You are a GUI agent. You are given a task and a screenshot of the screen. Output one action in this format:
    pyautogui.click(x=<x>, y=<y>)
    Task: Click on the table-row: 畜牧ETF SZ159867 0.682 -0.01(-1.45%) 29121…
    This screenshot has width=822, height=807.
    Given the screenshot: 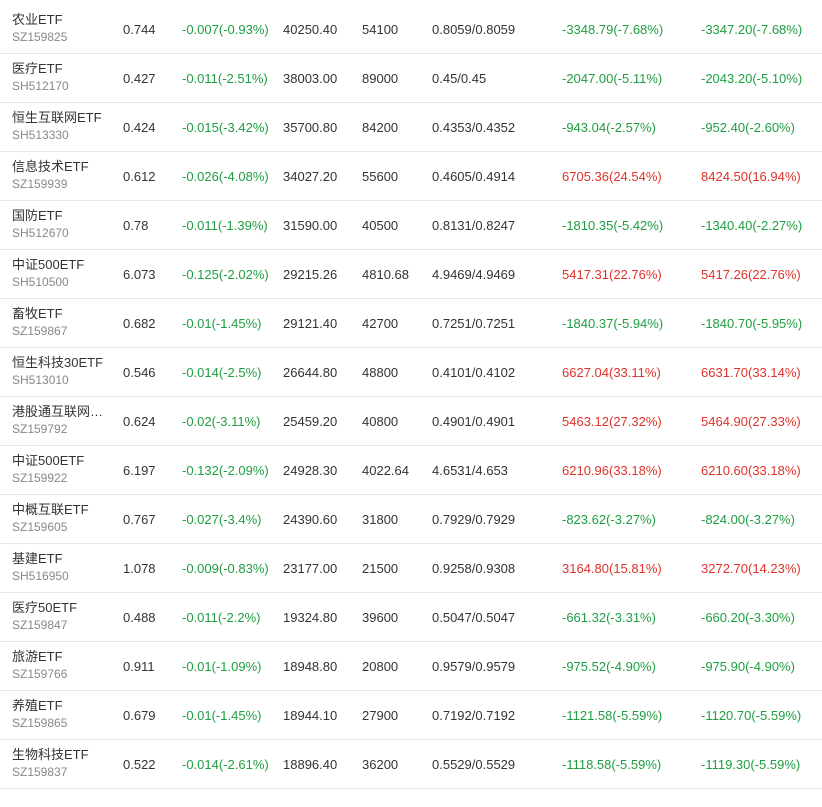 What is the action you would take?
    pyautogui.click(x=411, y=323)
    